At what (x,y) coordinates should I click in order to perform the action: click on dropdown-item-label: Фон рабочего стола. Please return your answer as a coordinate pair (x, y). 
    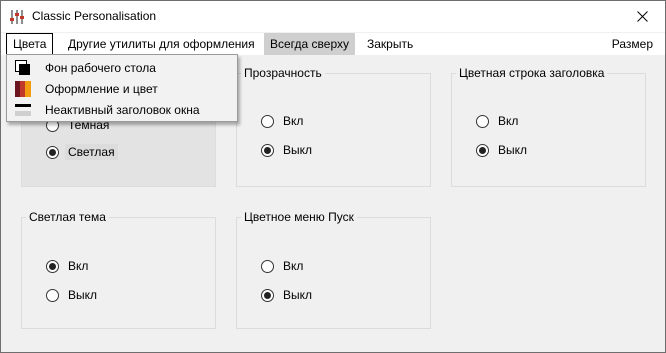
    Looking at the image, I should click on (100, 67).